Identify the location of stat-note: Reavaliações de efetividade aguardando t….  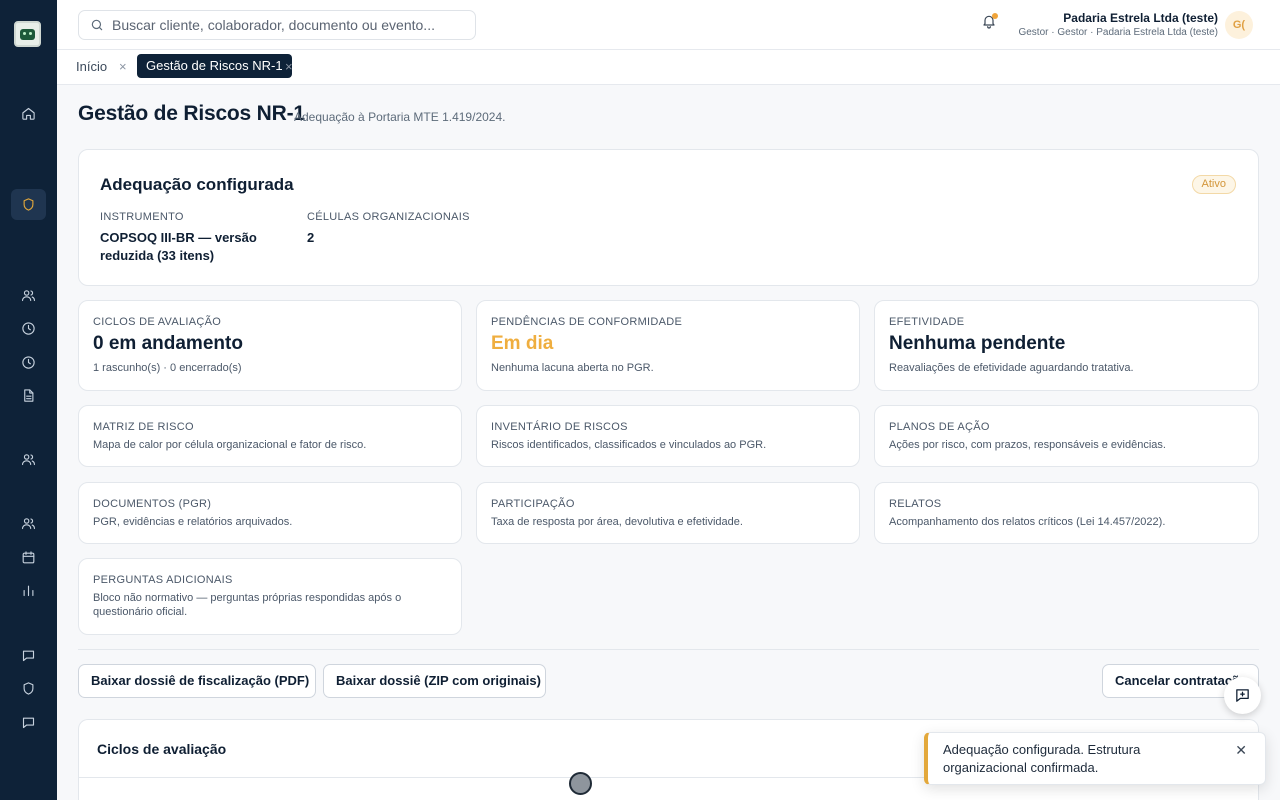
(1011, 368).